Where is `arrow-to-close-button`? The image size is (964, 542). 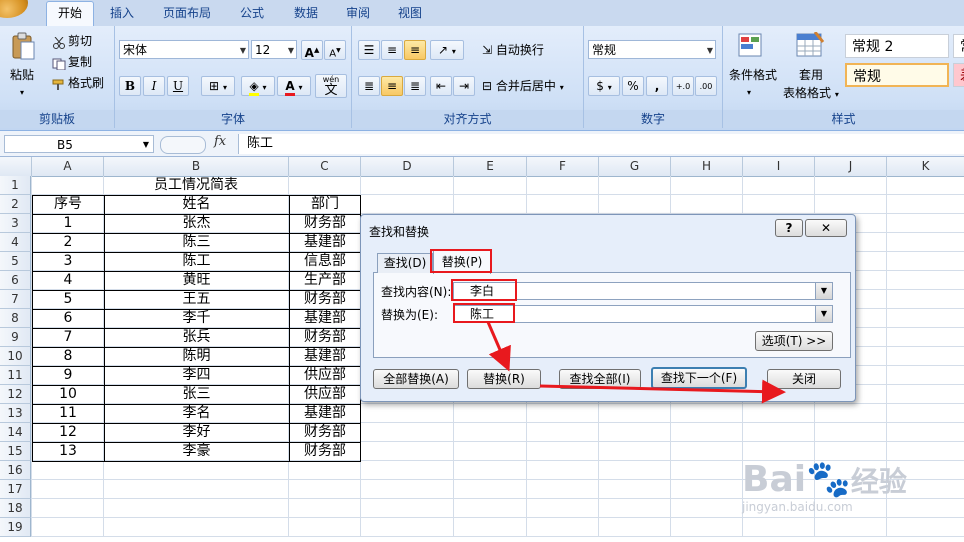 arrow-to-close-button is located at coordinates (662, 391).